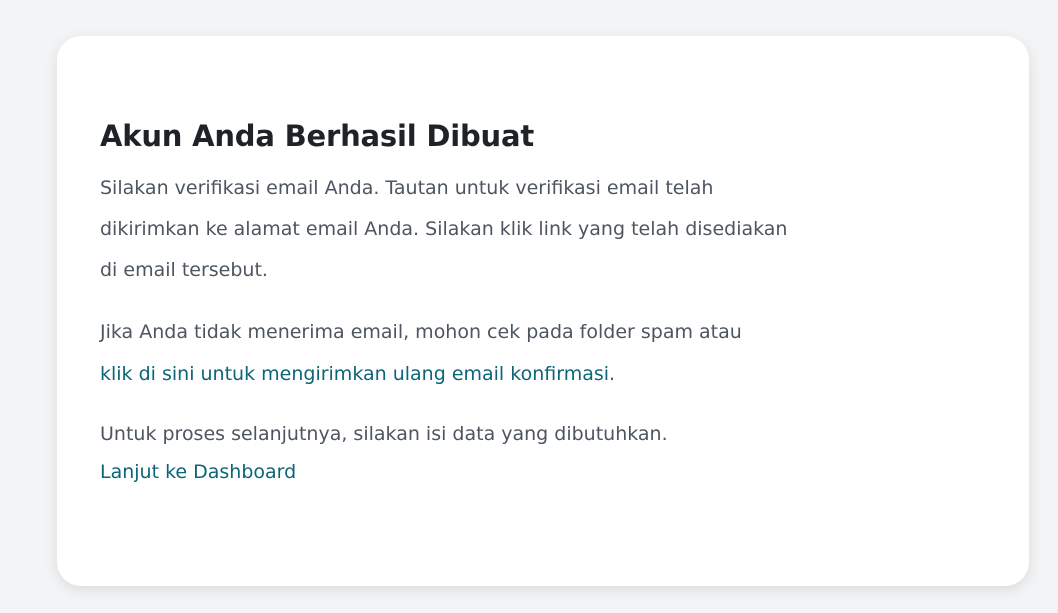 Image resolution: width=1058 pixels, height=613 pixels. I want to click on page-title: Akun Anda Berhasil Dibuat, so click(317, 136).